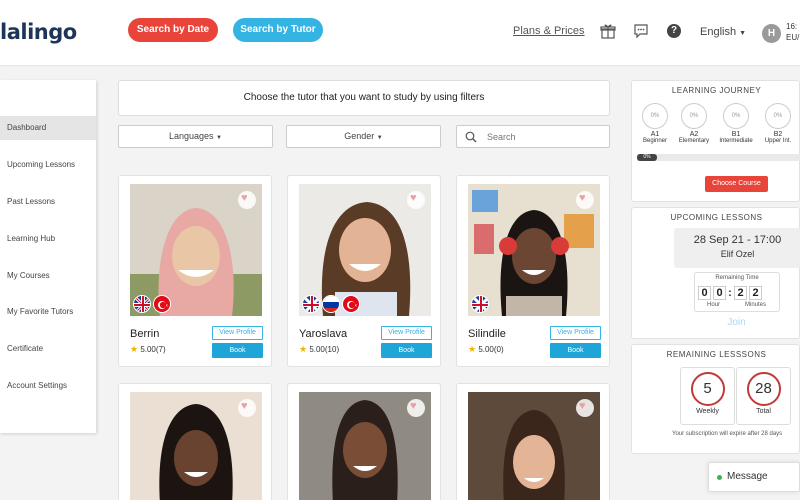 This screenshot has width=800, height=500. I want to click on rating-value: 5.00(0), so click(491, 349).